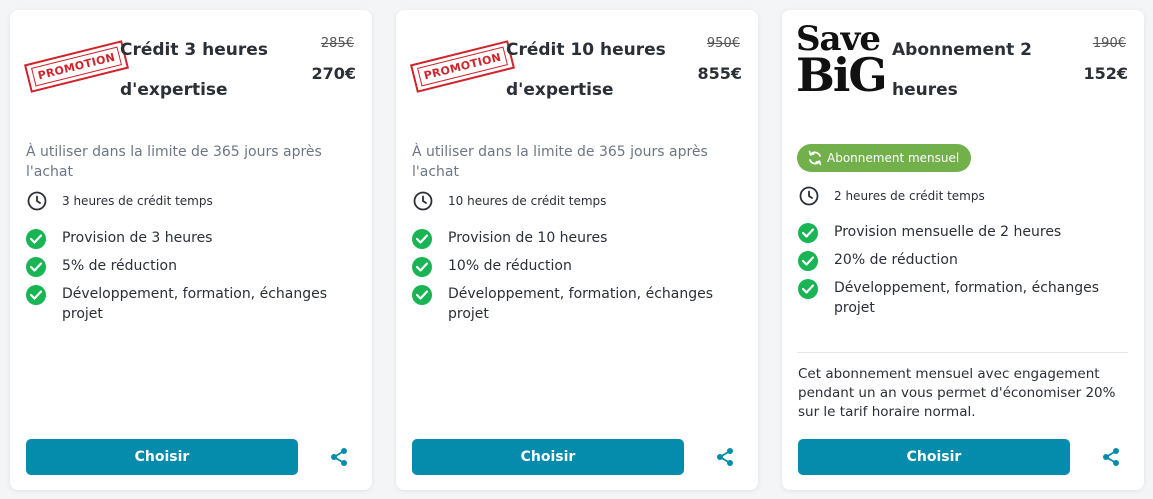  What do you see at coordinates (893, 158) in the screenshot?
I see `subscription-tag-text: Abonnement mensuel` at bounding box center [893, 158].